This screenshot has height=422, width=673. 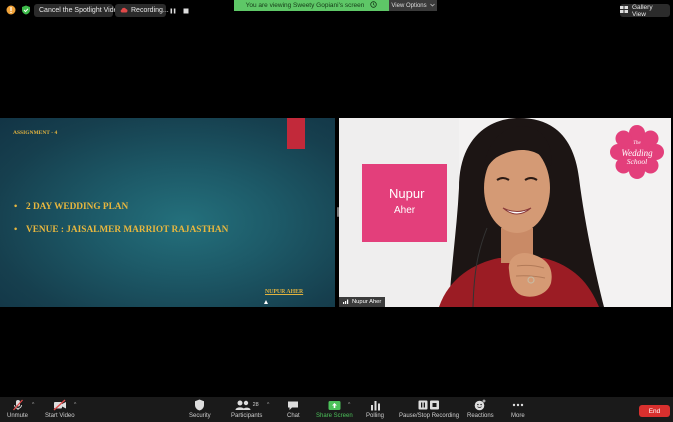 What do you see at coordinates (173, 10) in the screenshot?
I see `pause-recording-button` at bounding box center [173, 10].